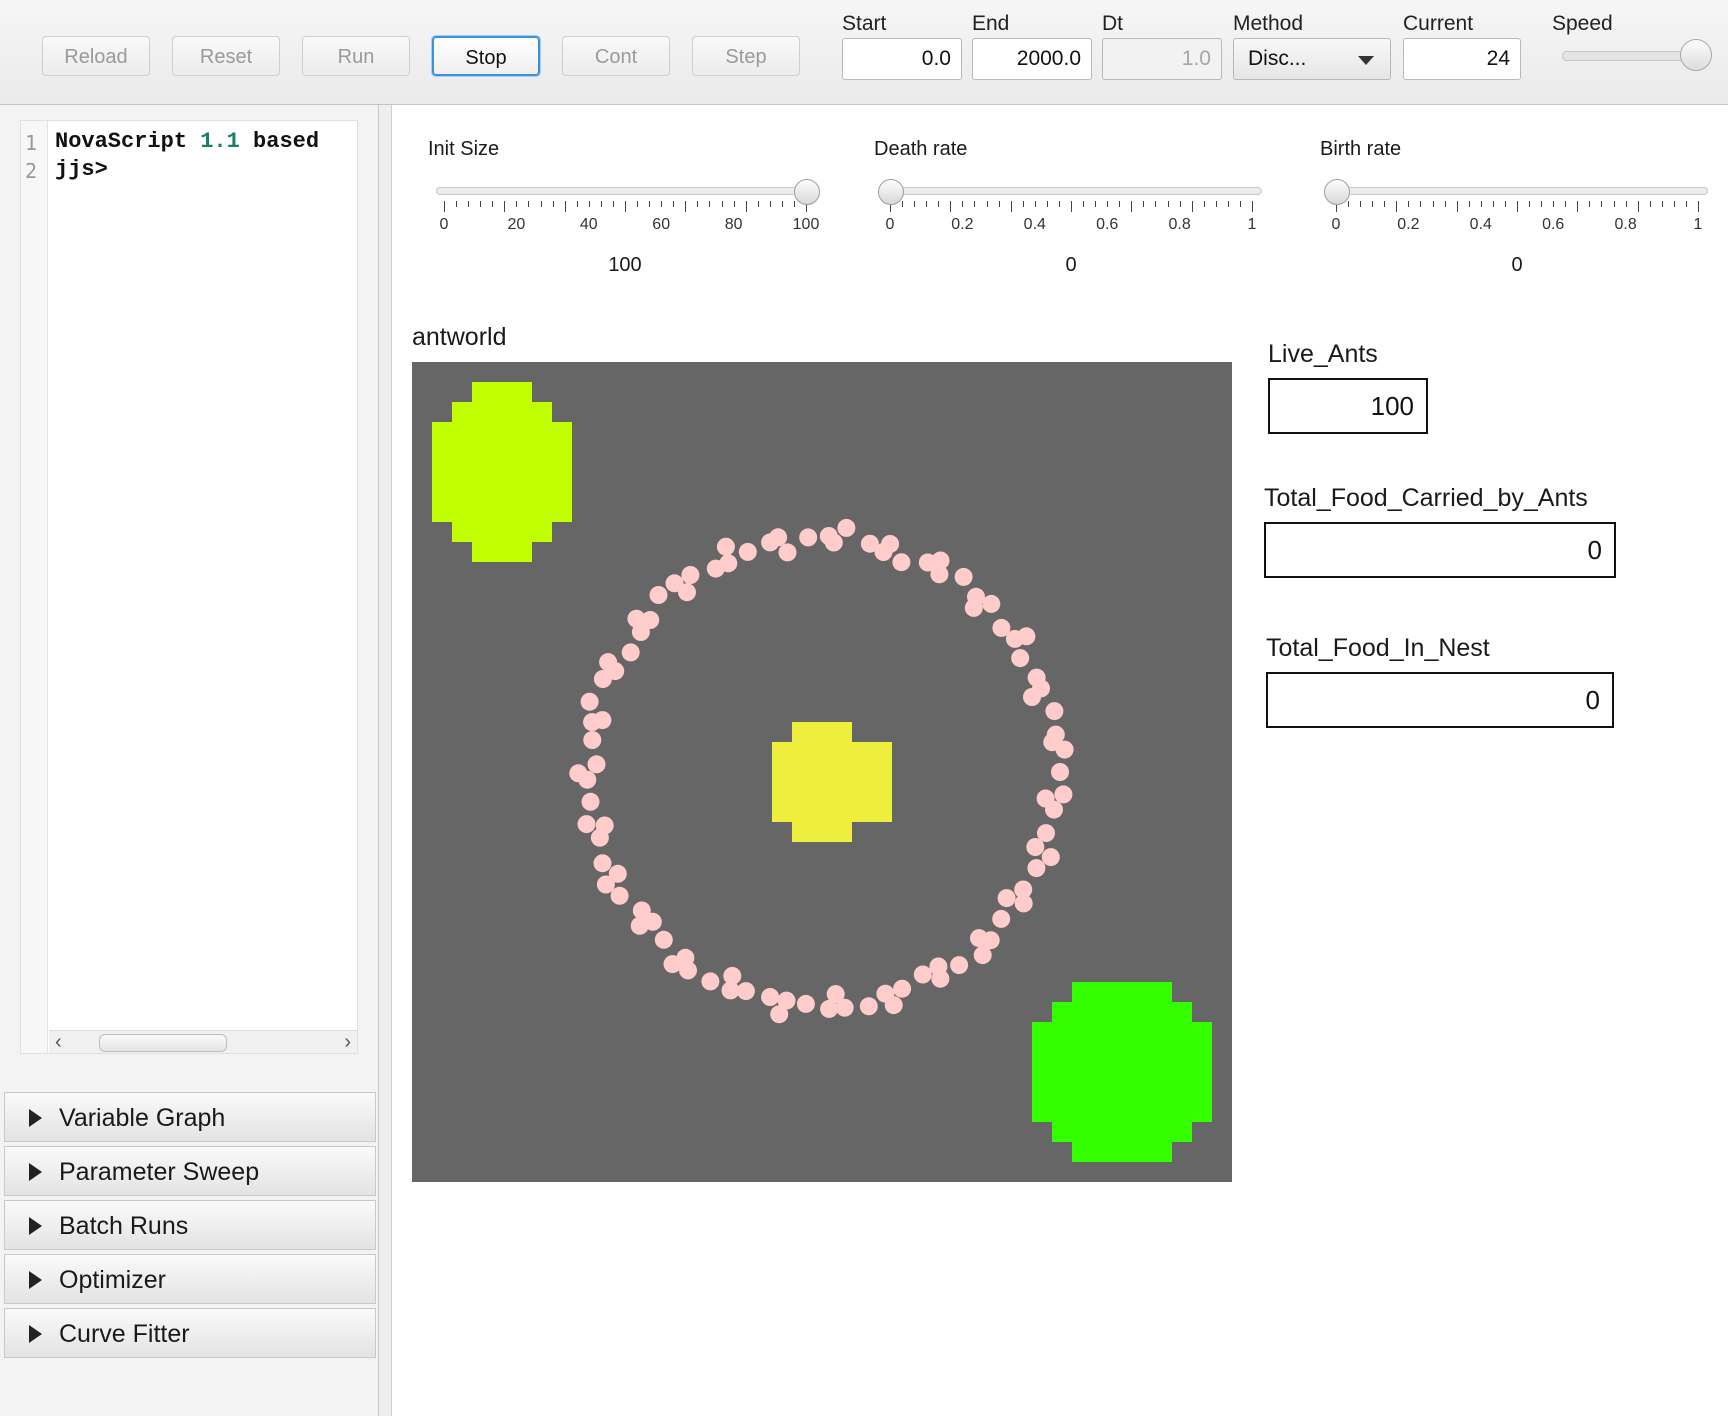 The width and height of the screenshot is (1728, 1416). I want to click on monitor-label-food-carried: Total_Food_Carried_by_Ants, so click(1426, 498).